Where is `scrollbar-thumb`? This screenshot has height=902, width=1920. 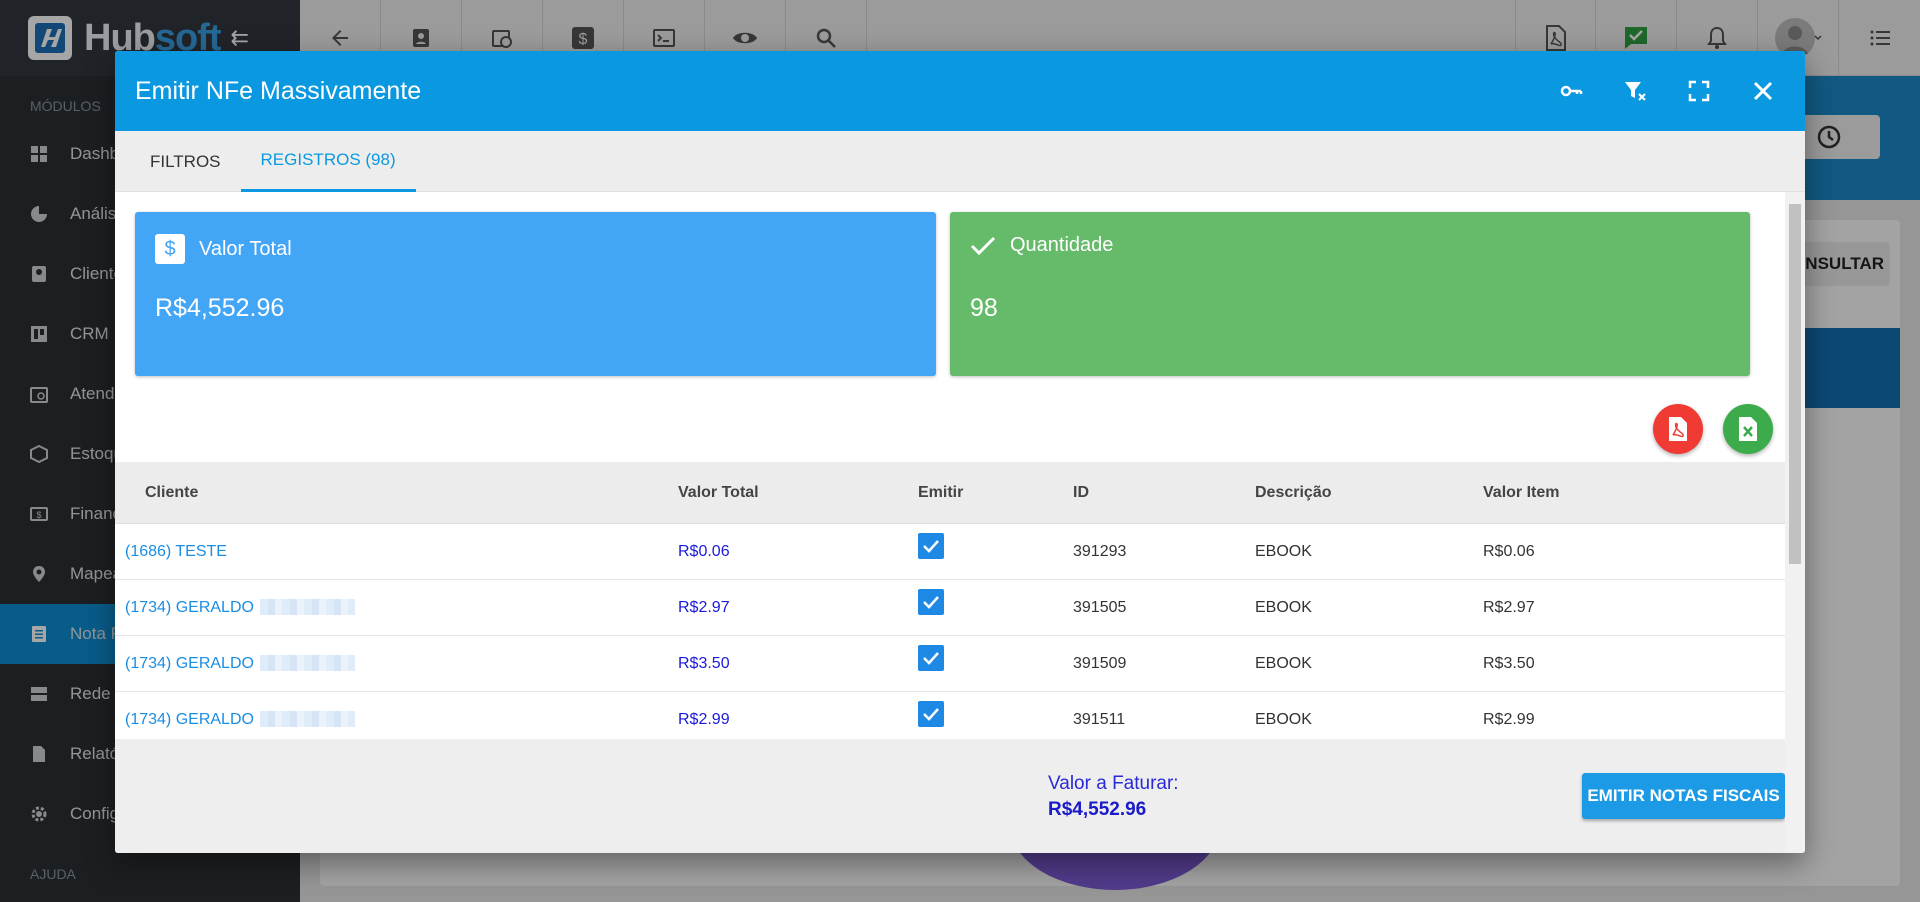
scrollbar-thumb is located at coordinates (1795, 384).